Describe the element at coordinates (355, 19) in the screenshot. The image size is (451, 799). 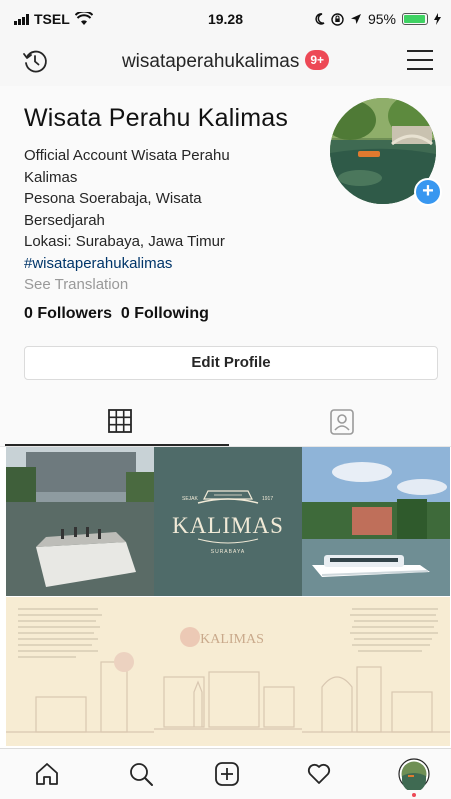
I see `location-arrow-icon` at that location.